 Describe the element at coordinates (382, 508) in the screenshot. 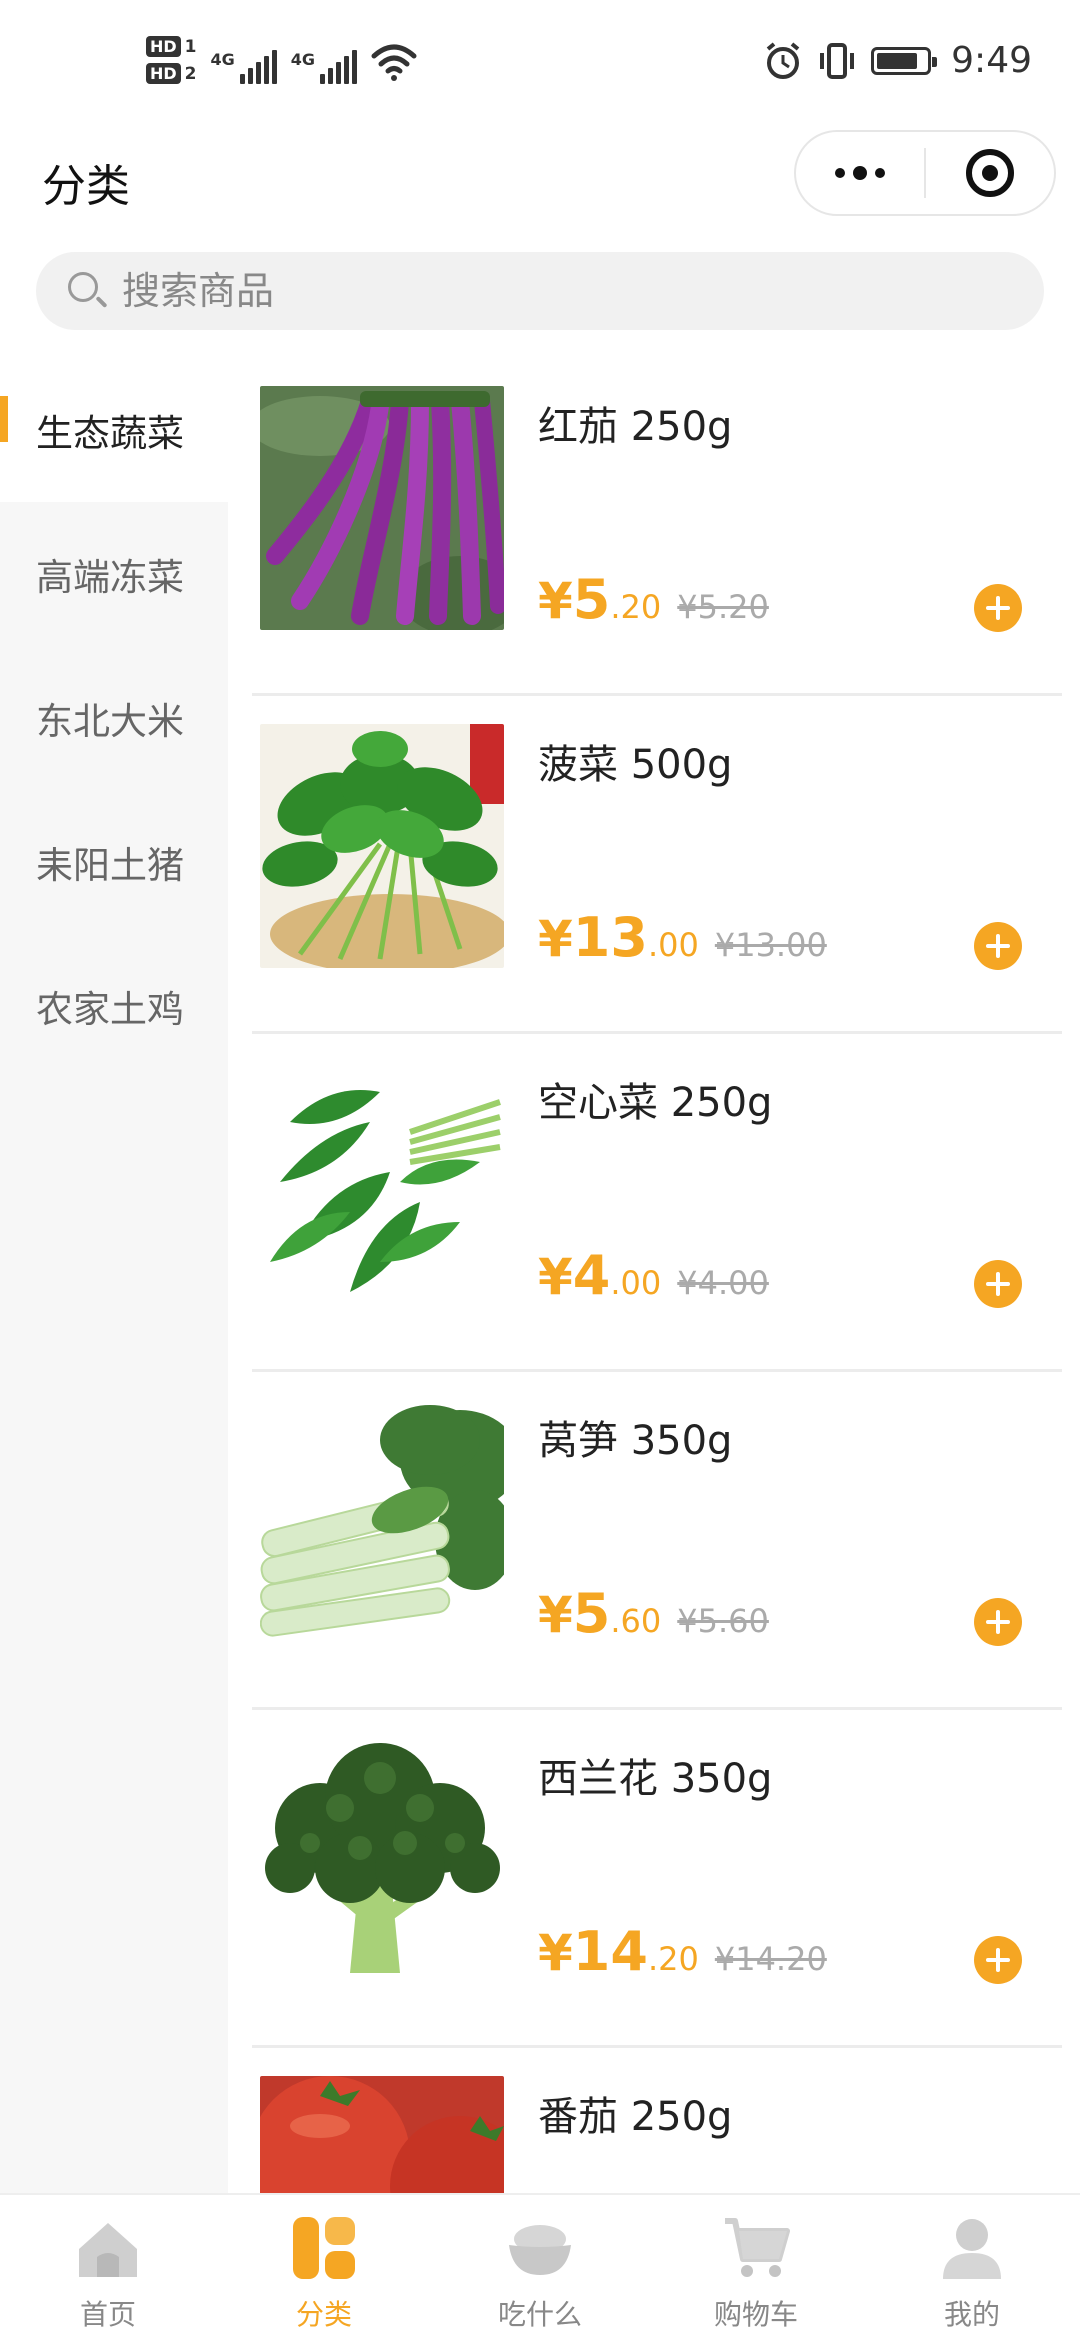

I see `product-image-eggplant` at that location.